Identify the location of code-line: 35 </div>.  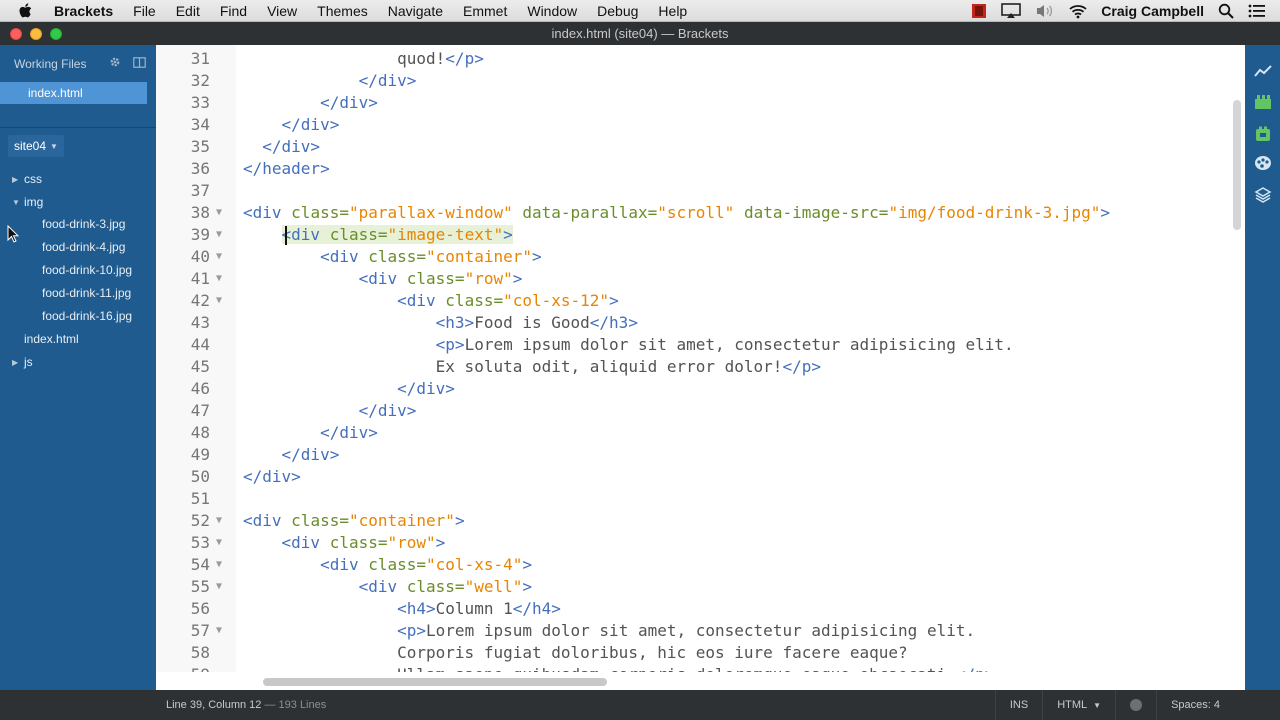
(700, 147).